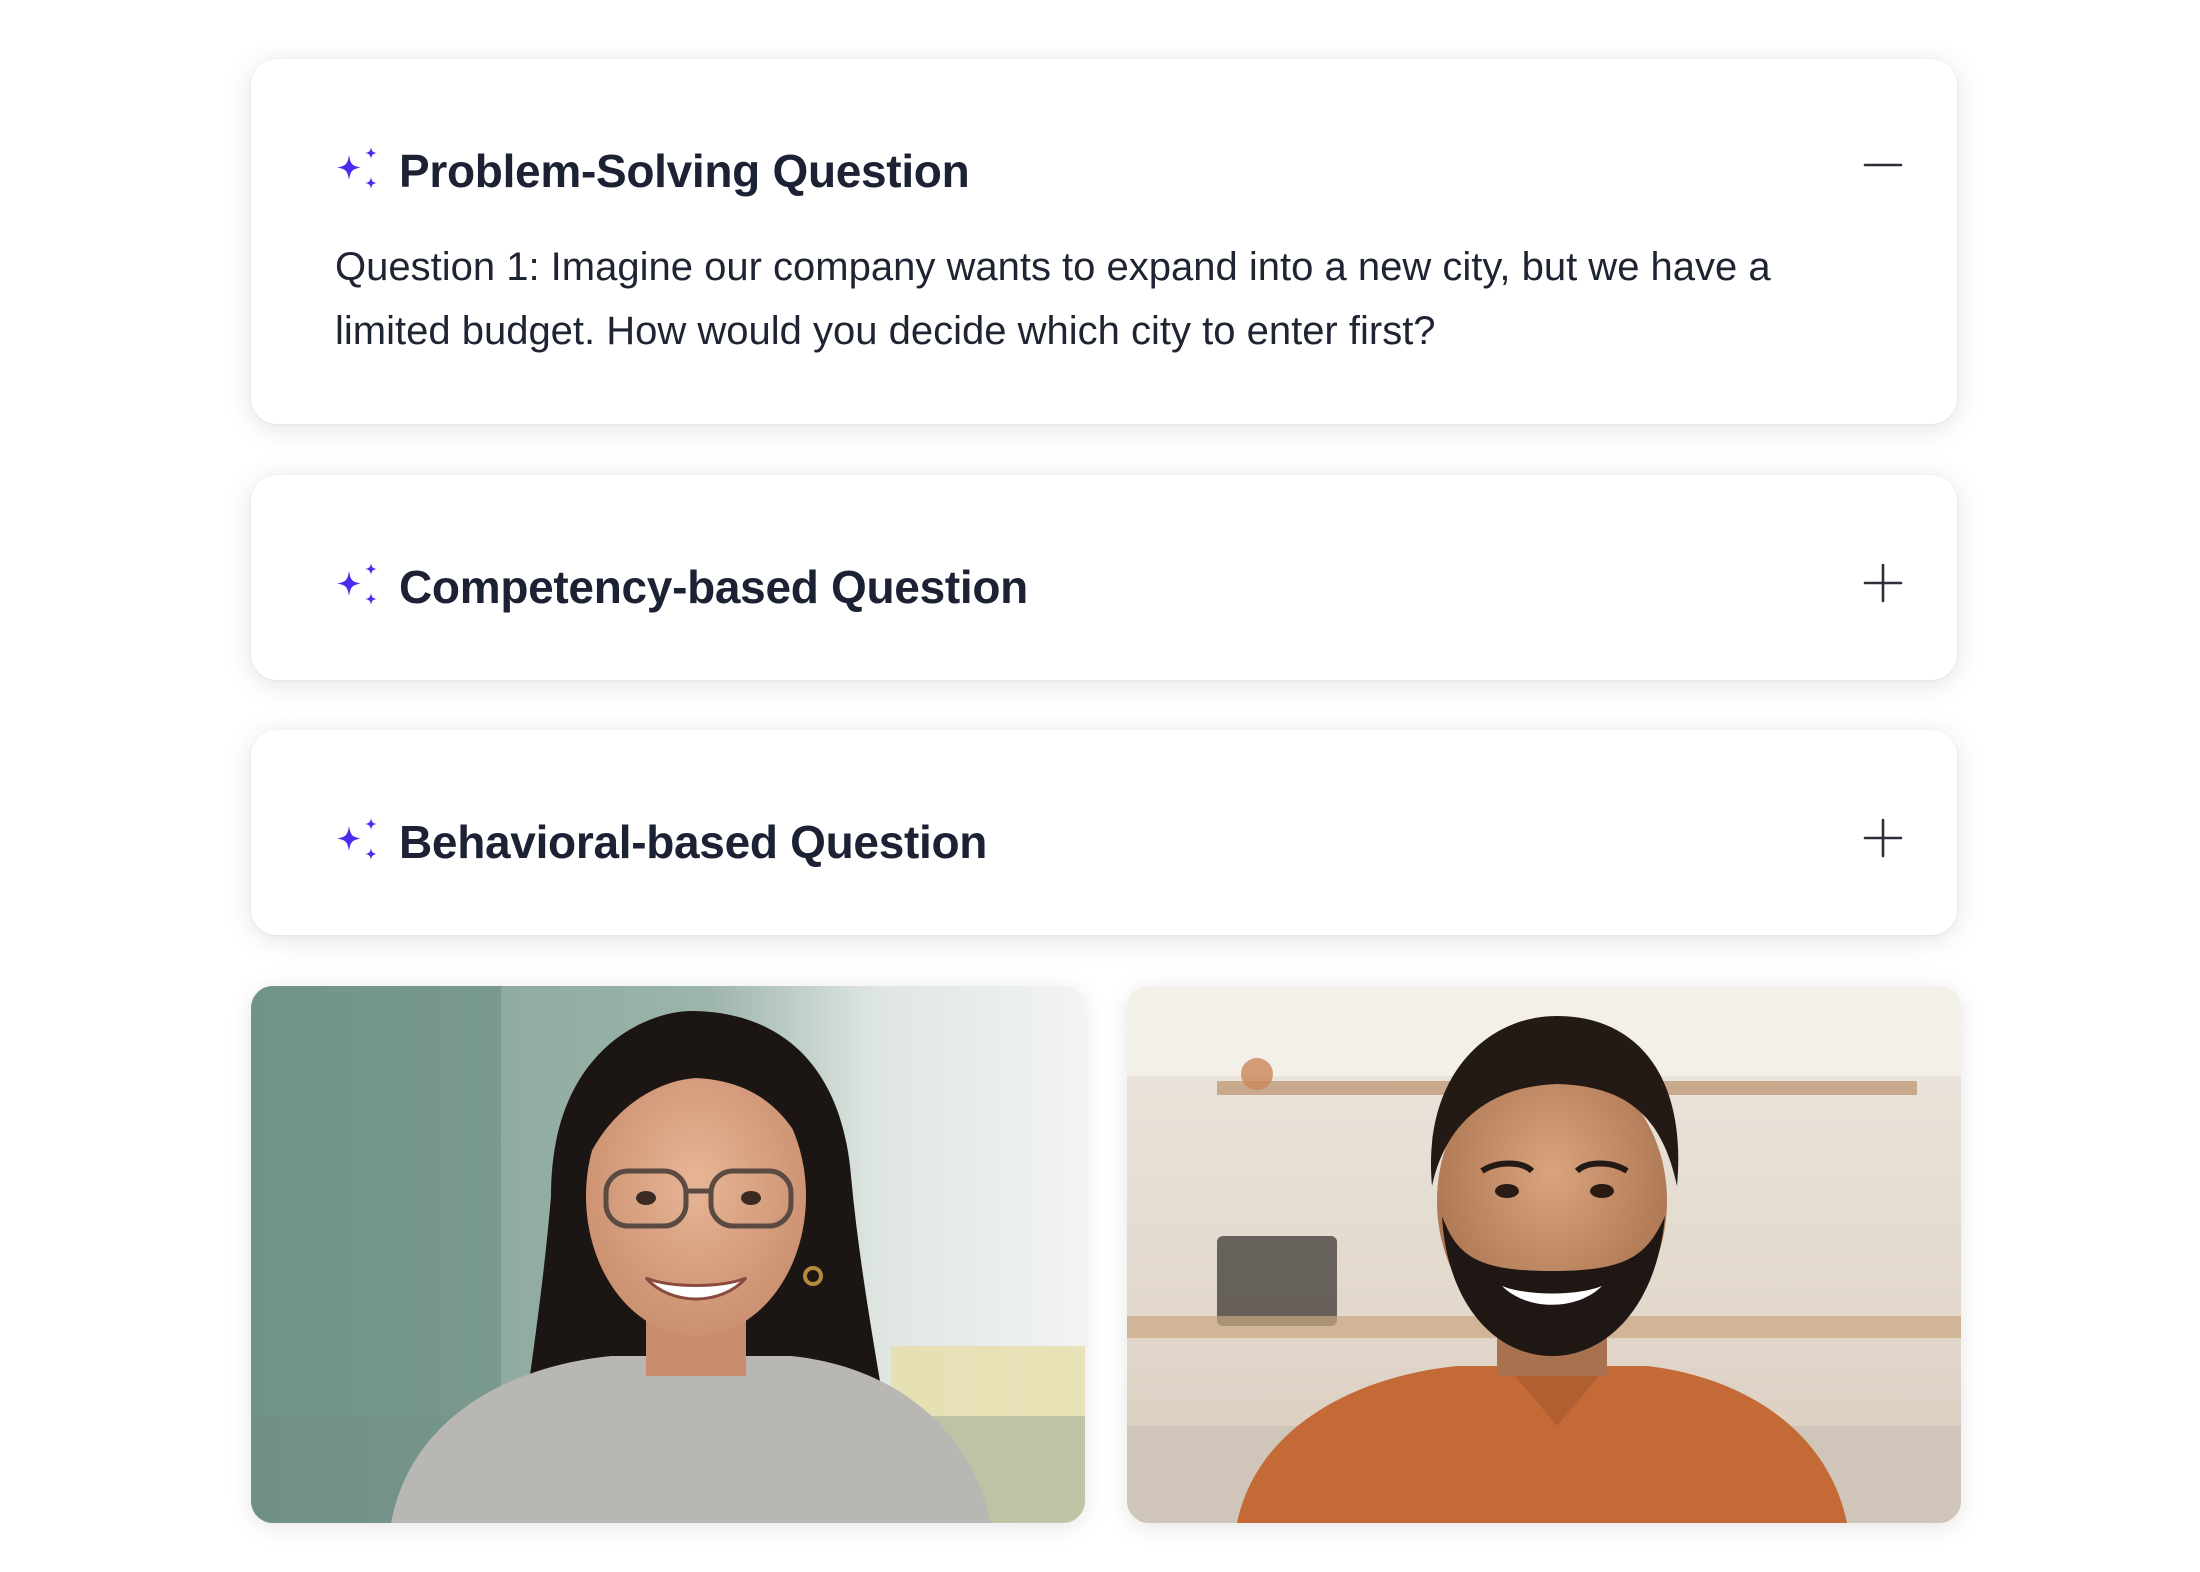  Describe the element at coordinates (1883, 165) in the screenshot. I see `minus-icon` at that location.